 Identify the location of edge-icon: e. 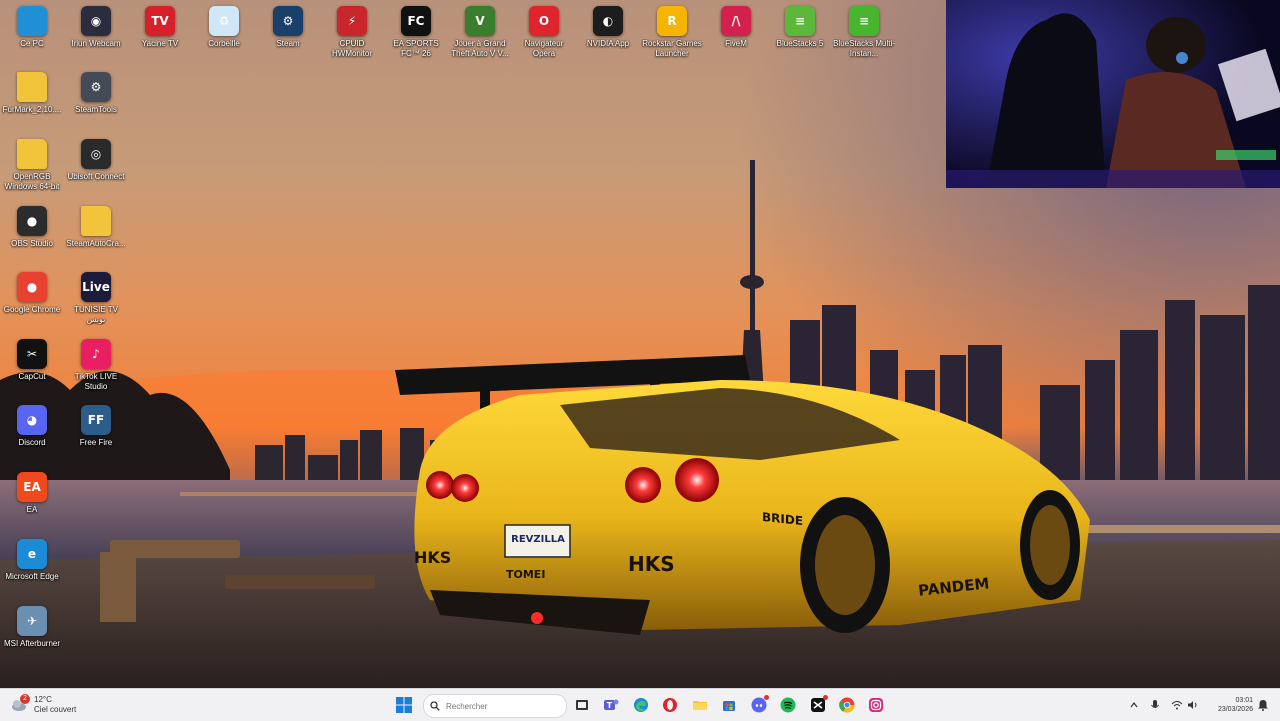
(32, 554).